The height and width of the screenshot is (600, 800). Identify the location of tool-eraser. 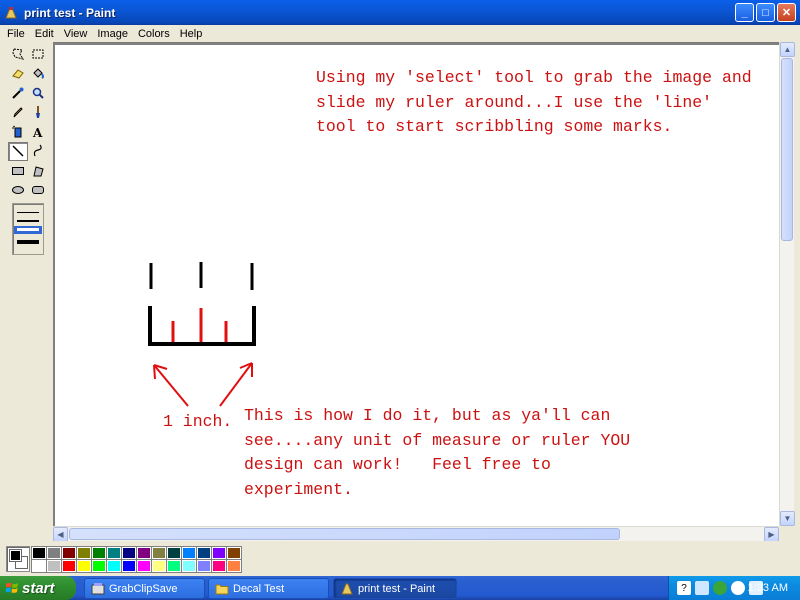
(18, 73).